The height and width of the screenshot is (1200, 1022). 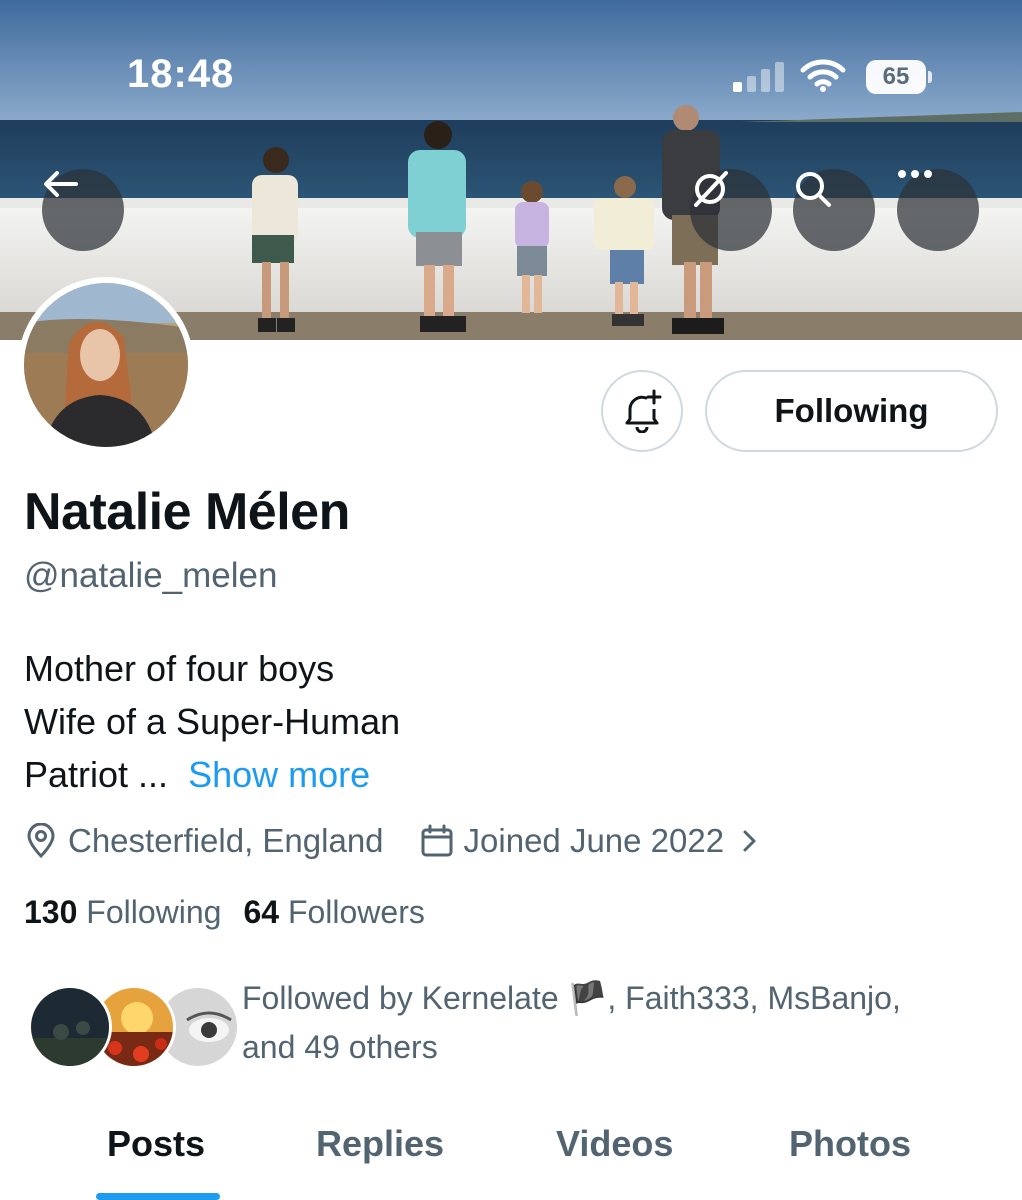 What do you see at coordinates (834, 210) in the screenshot?
I see `search-button` at bounding box center [834, 210].